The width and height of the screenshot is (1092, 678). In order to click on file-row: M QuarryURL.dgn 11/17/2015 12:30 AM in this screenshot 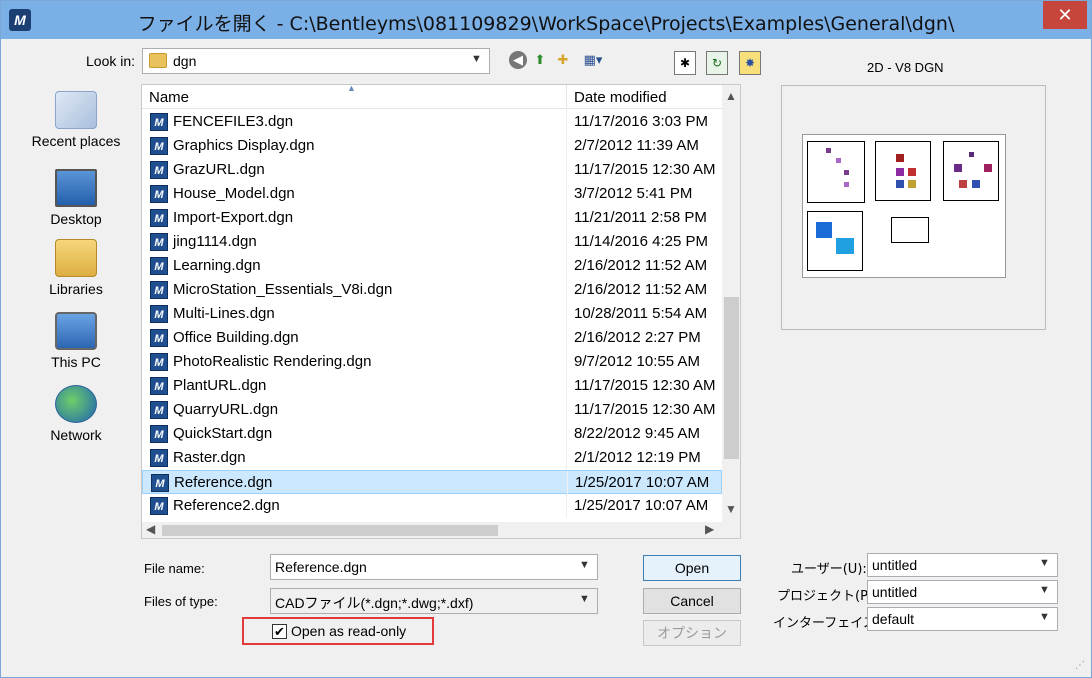, I will do `click(432, 410)`.